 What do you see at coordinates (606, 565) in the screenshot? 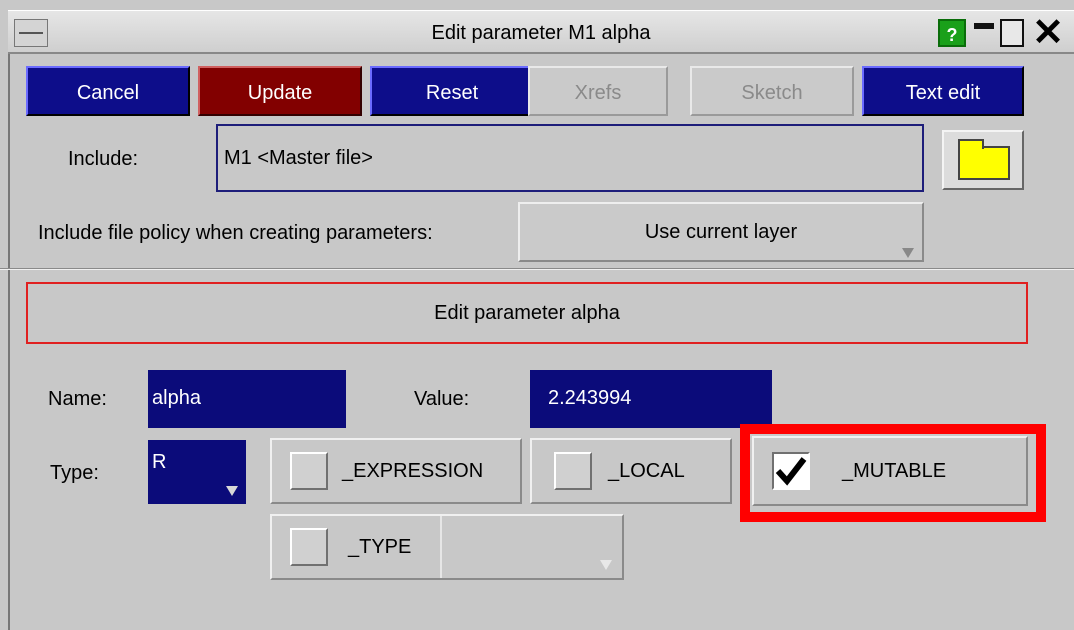
I see `type-option-dropdown-arrow-icon` at bounding box center [606, 565].